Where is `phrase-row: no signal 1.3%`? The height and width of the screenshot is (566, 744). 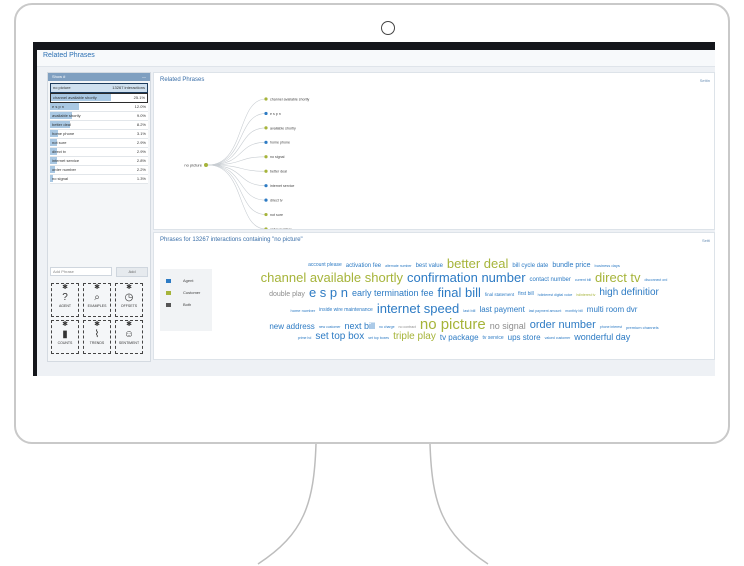
phrase-row: no signal 1.3% is located at coordinates (99, 179).